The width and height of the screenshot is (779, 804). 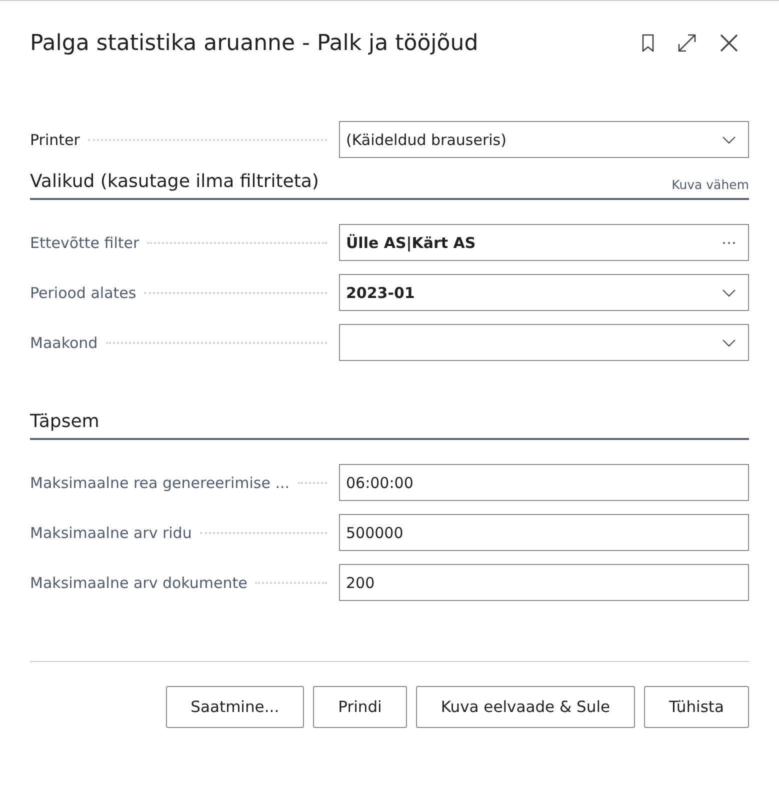 I want to click on dialog-button: Tühista, so click(x=696, y=707).